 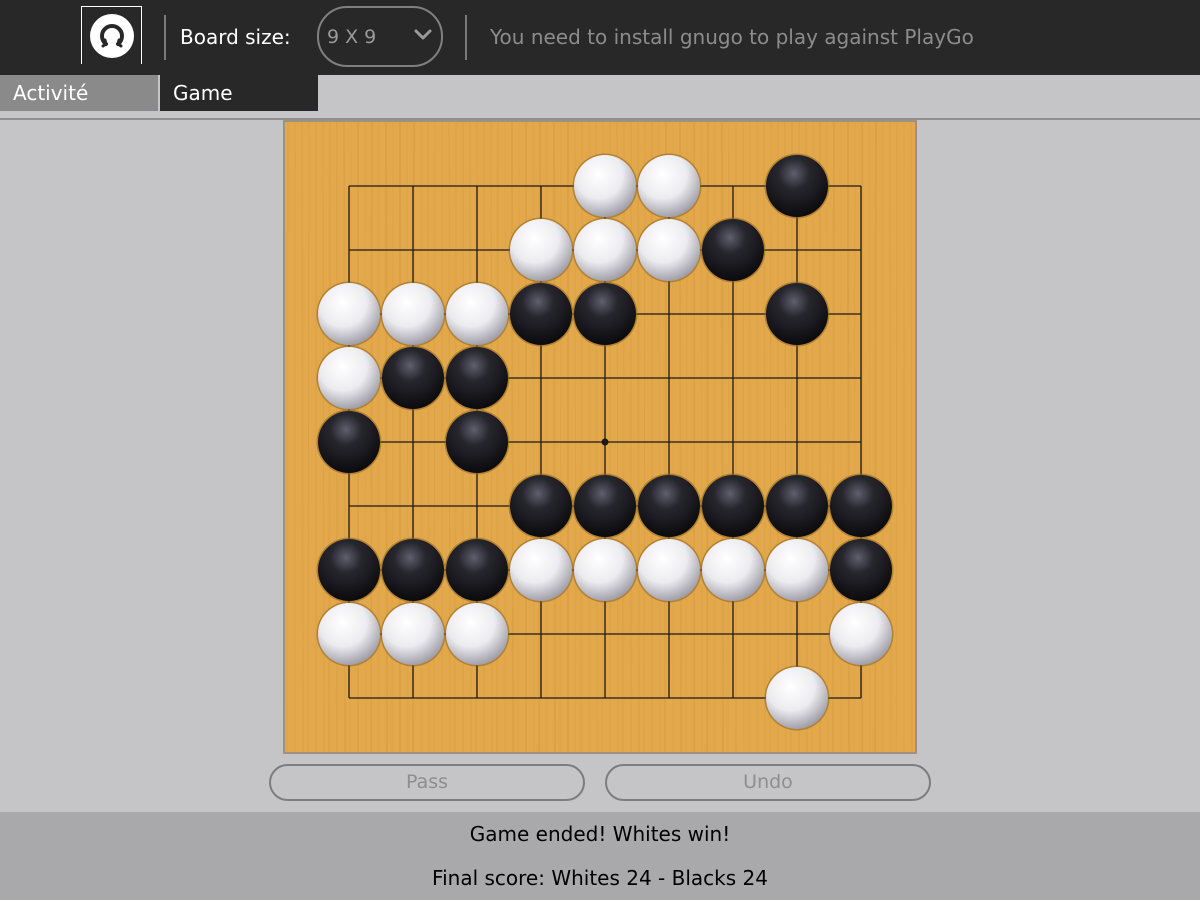 What do you see at coordinates (79, 93) in the screenshot?
I see `tab-activity: Activité` at bounding box center [79, 93].